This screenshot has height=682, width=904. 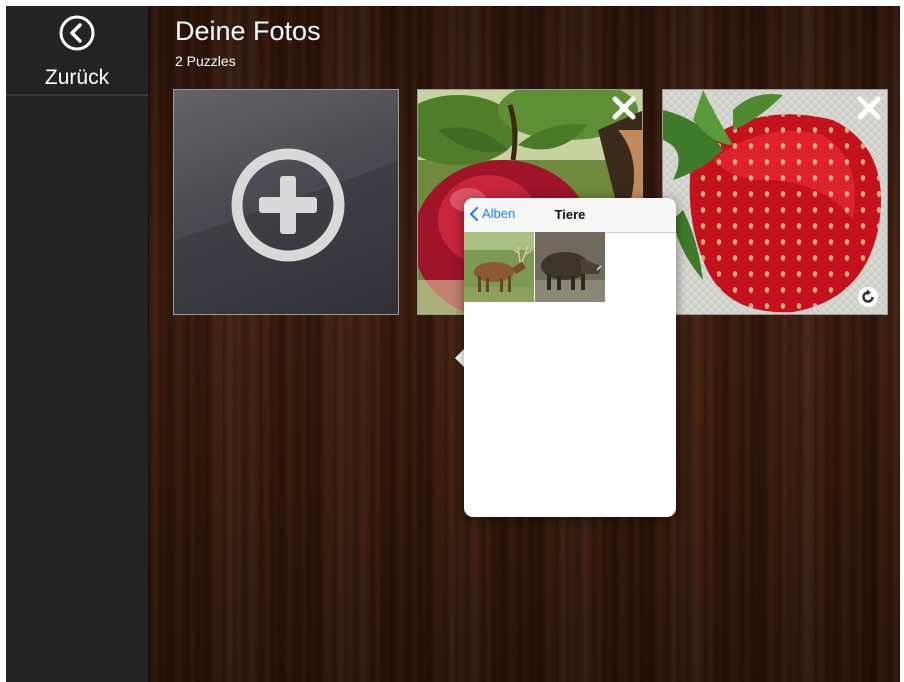 I want to click on back-label: Zurück, so click(x=77, y=77).